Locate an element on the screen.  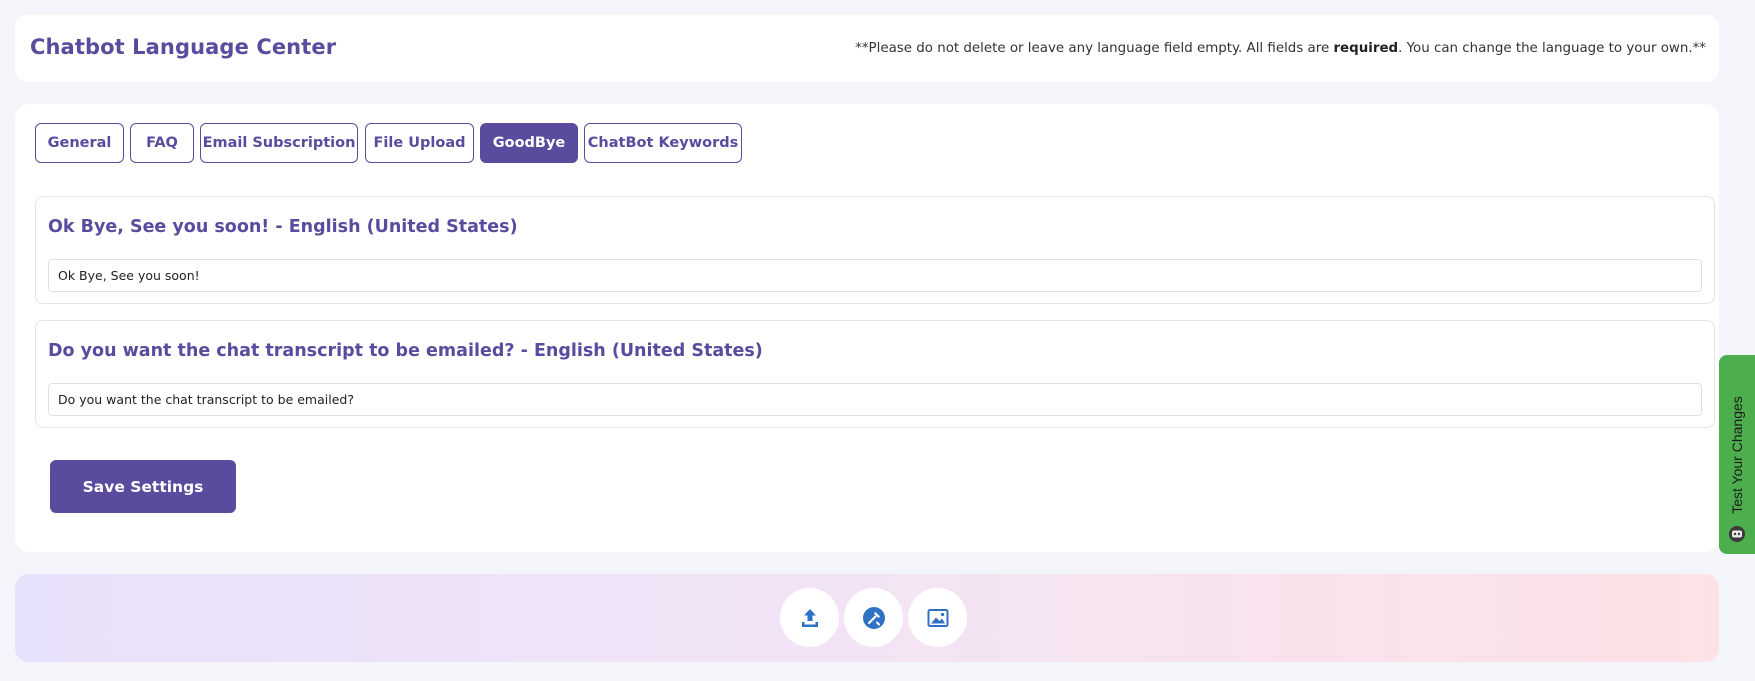
footer-toolbar is located at coordinates (867, 618).